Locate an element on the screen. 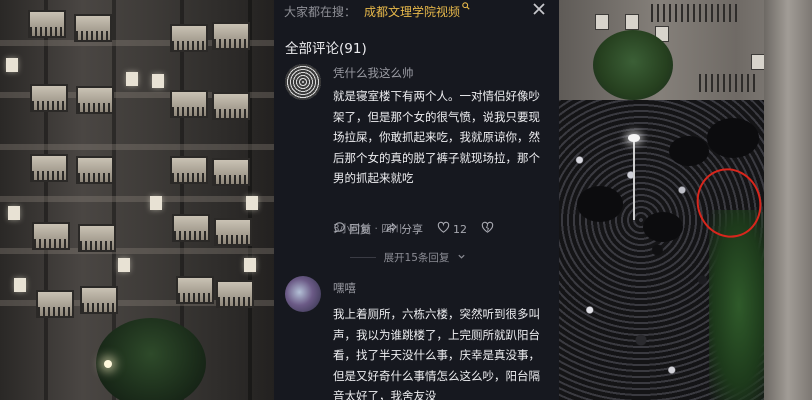  reply-button: 回复 is located at coordinates (352, 229).